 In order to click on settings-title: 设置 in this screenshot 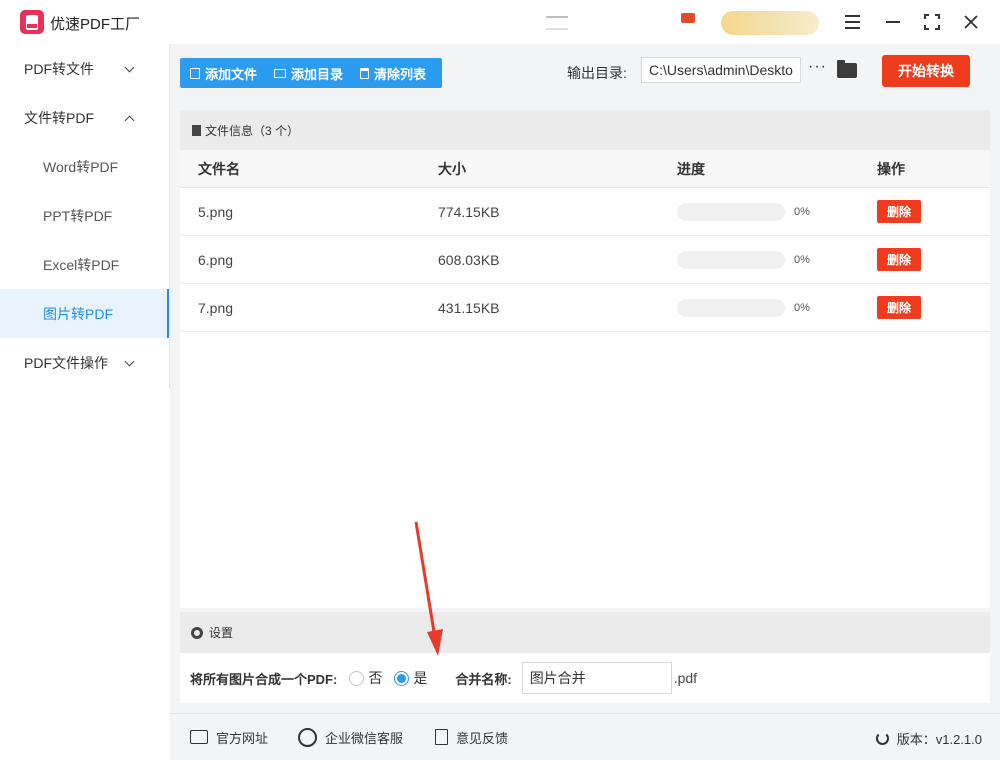, I will do `click(221, 633)`.